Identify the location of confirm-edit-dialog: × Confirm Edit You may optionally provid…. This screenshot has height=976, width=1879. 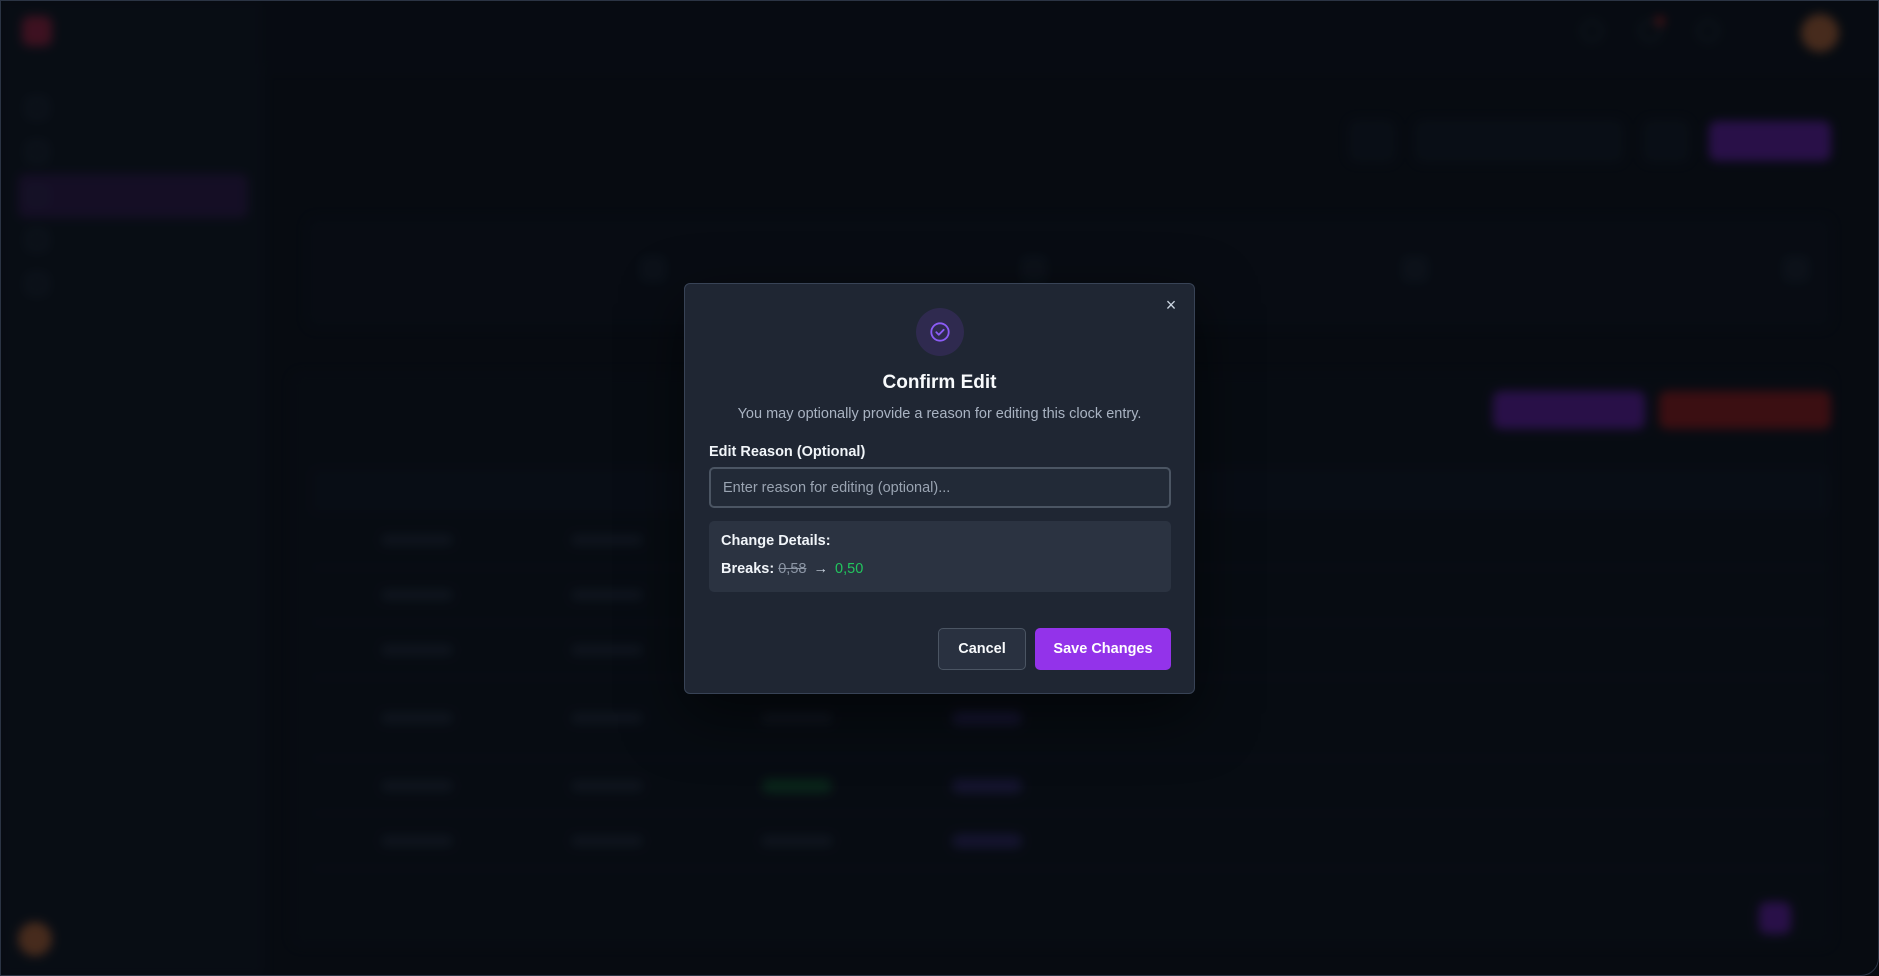
(939, 488).